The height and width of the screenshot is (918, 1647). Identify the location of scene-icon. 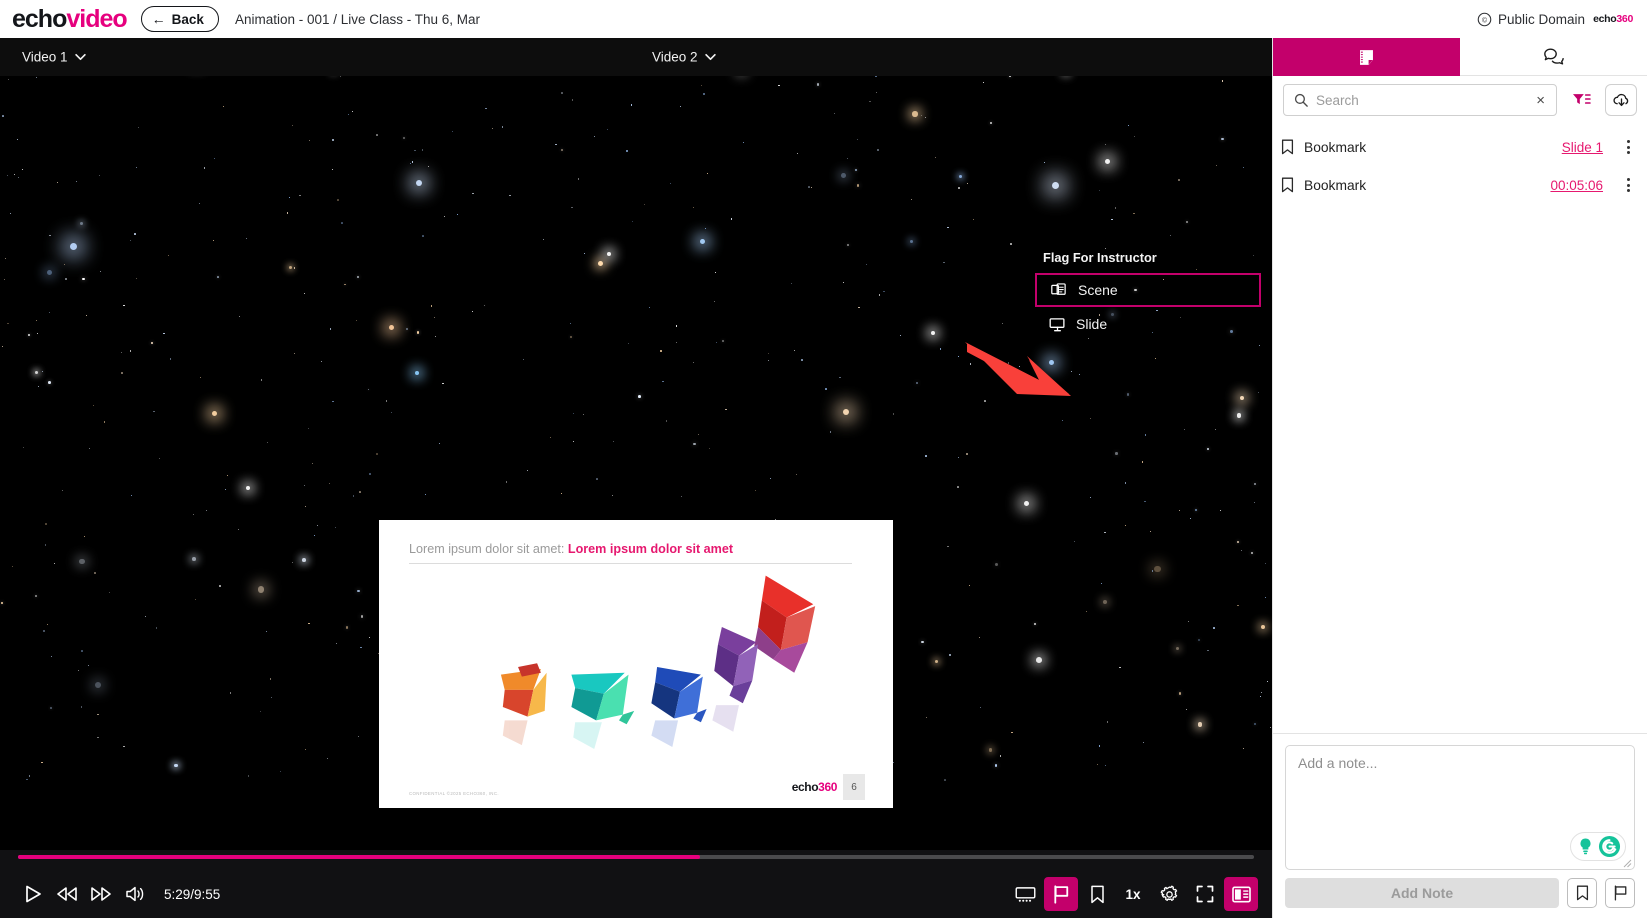
(1058, 288).